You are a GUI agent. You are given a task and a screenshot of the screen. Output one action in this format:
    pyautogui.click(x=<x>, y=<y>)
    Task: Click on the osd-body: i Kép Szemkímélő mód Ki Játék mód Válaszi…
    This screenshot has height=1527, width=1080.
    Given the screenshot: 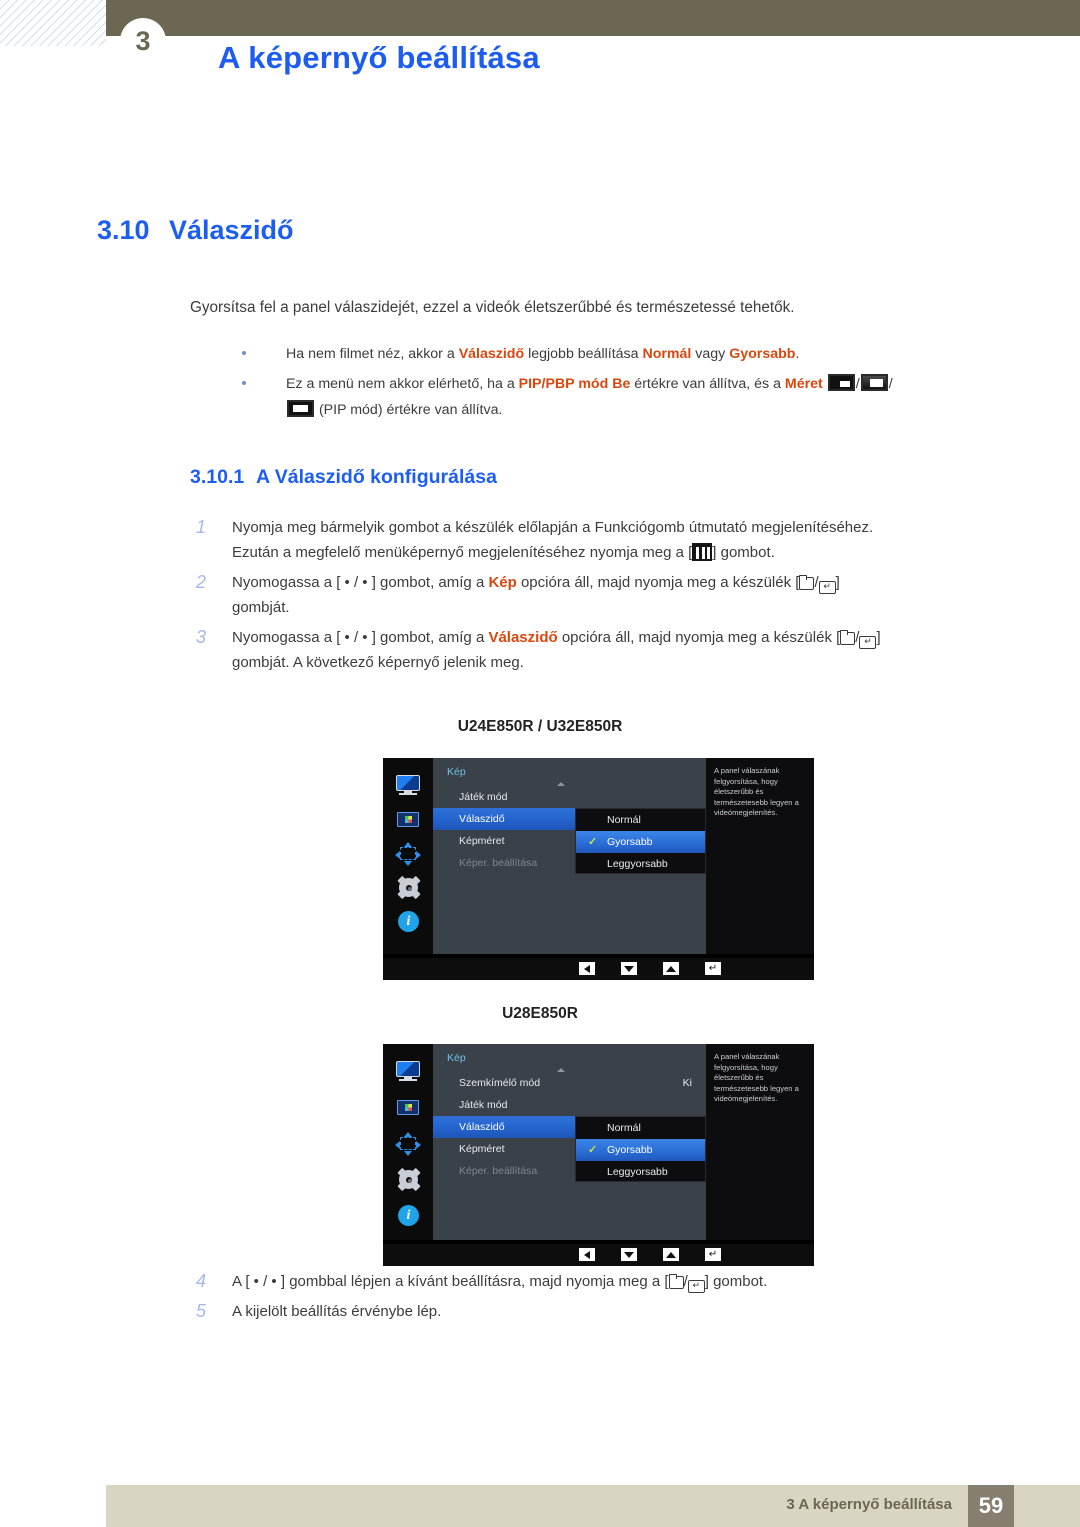 What is the action you would take?
    pyautogui.click(x=598, y=1142)
    